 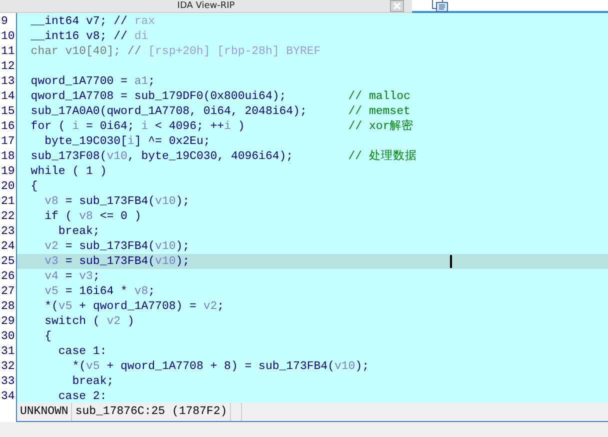 What do you see at coordinates (440, 6) in the screenshot?
I see `window-icon` at bounding box center [440, 6].